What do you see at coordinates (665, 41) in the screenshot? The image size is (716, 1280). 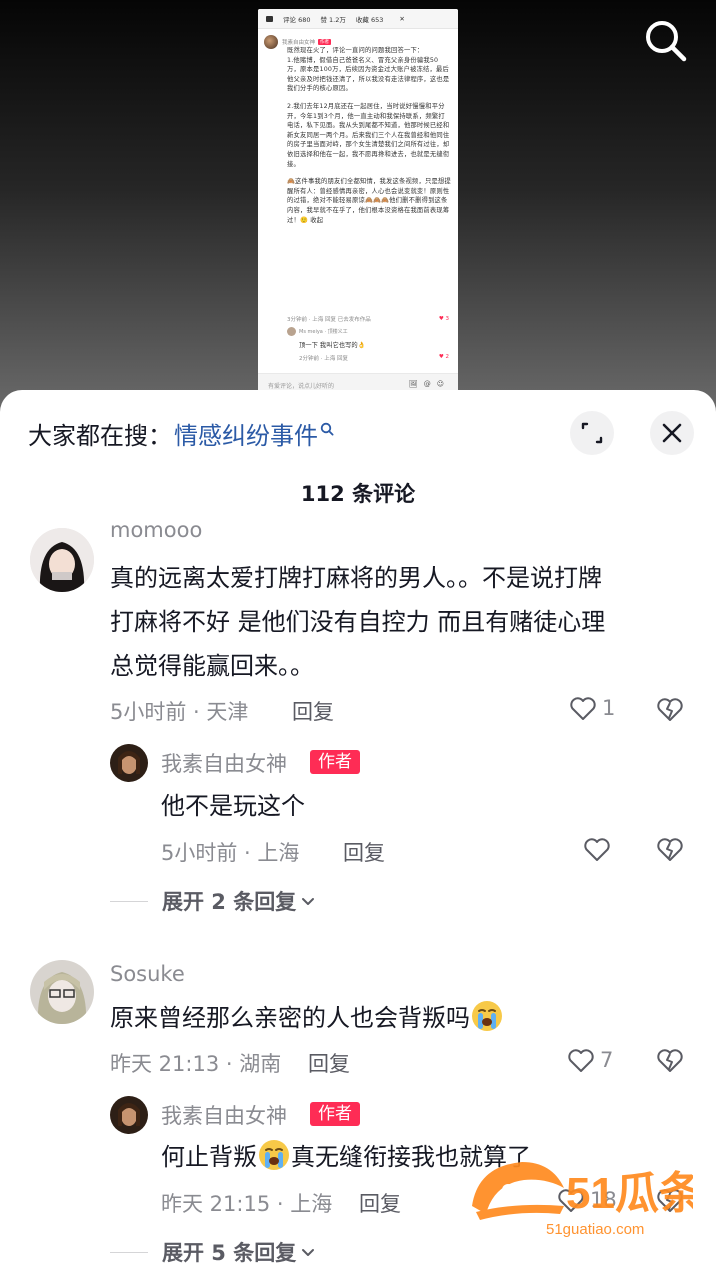 I see `search-icon` at bounding box center [665, 41].